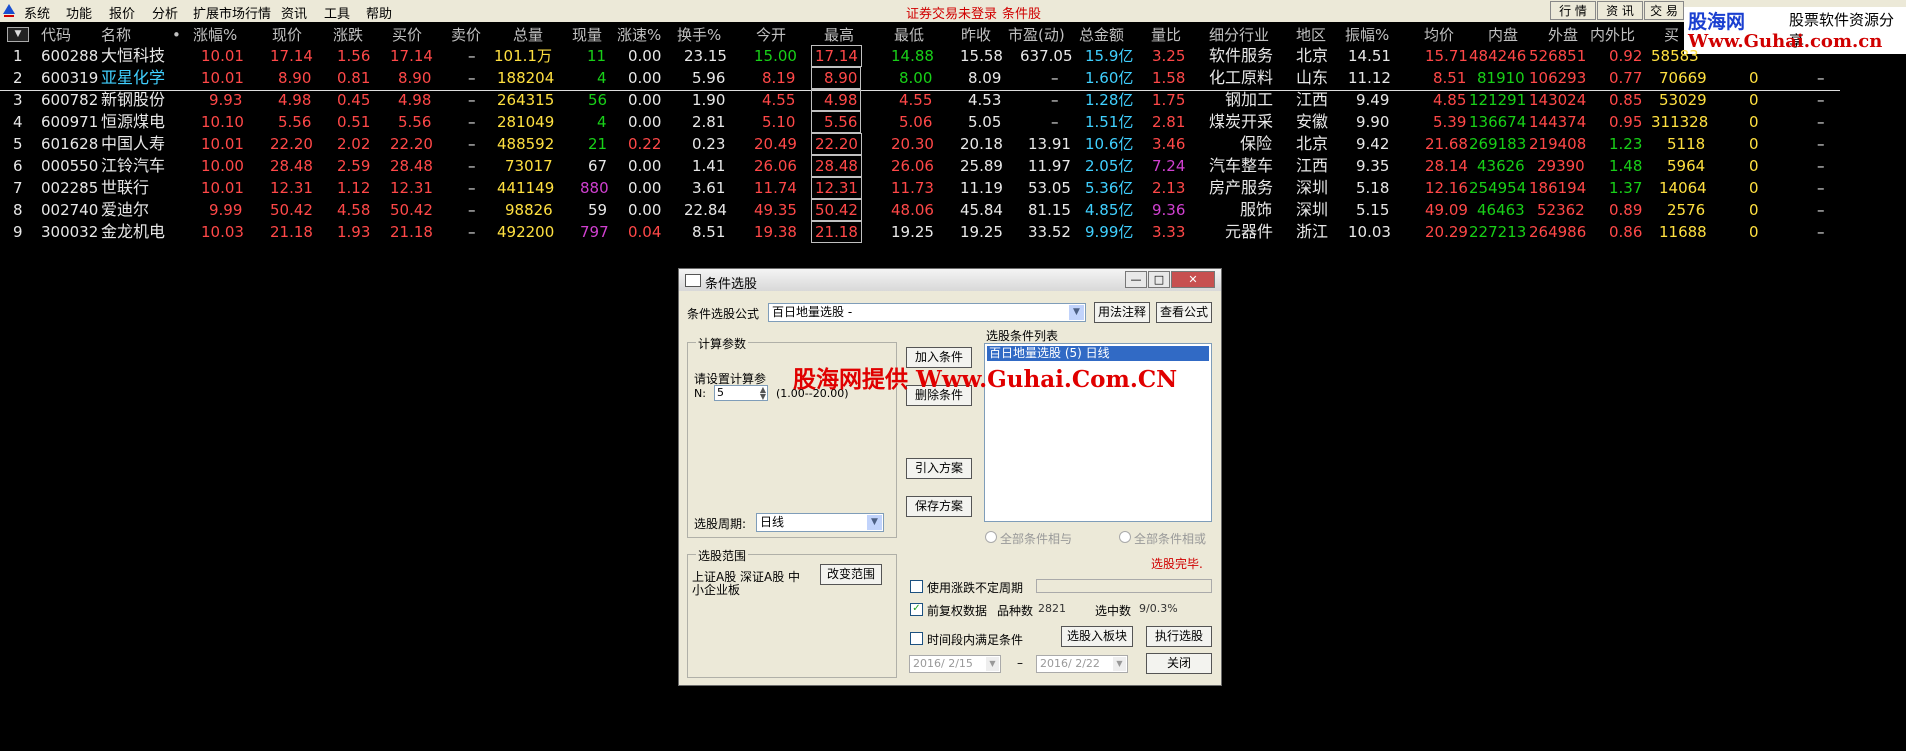 The height and width of the screenshot is (751, 1906). What do you see at coordinates (775, 56) in the screenshot?
I see `open: 15.00` at bounding box center [775, 56].